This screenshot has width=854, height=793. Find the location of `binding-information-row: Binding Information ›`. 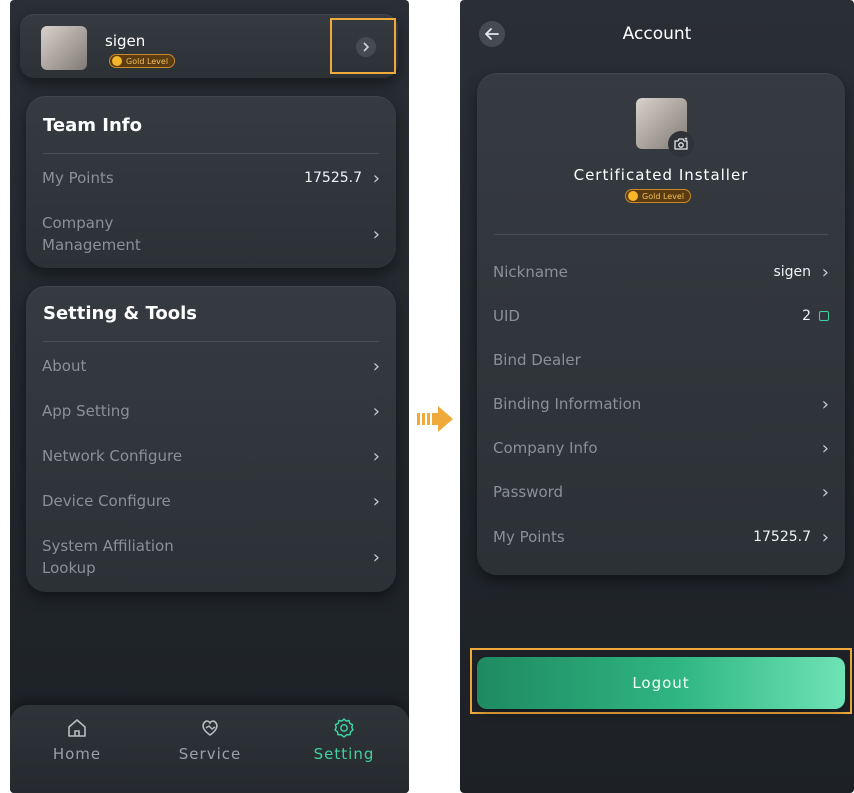

binding-information-row: Binding Information › is located at coordinates (661, 404).